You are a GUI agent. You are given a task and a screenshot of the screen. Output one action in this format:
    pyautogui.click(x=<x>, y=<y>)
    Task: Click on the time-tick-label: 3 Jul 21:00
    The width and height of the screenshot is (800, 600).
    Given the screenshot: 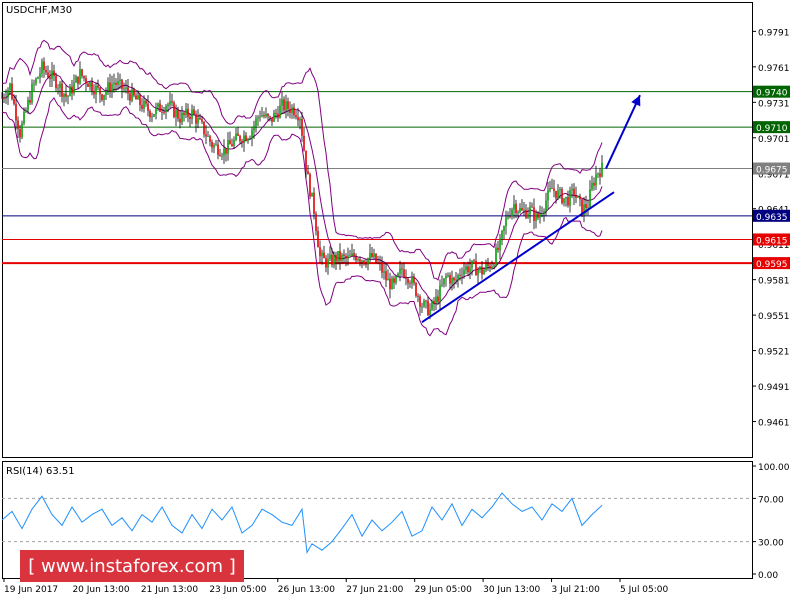 What is the action you would take?
    pyautogui.click(x=576, y=590)
    